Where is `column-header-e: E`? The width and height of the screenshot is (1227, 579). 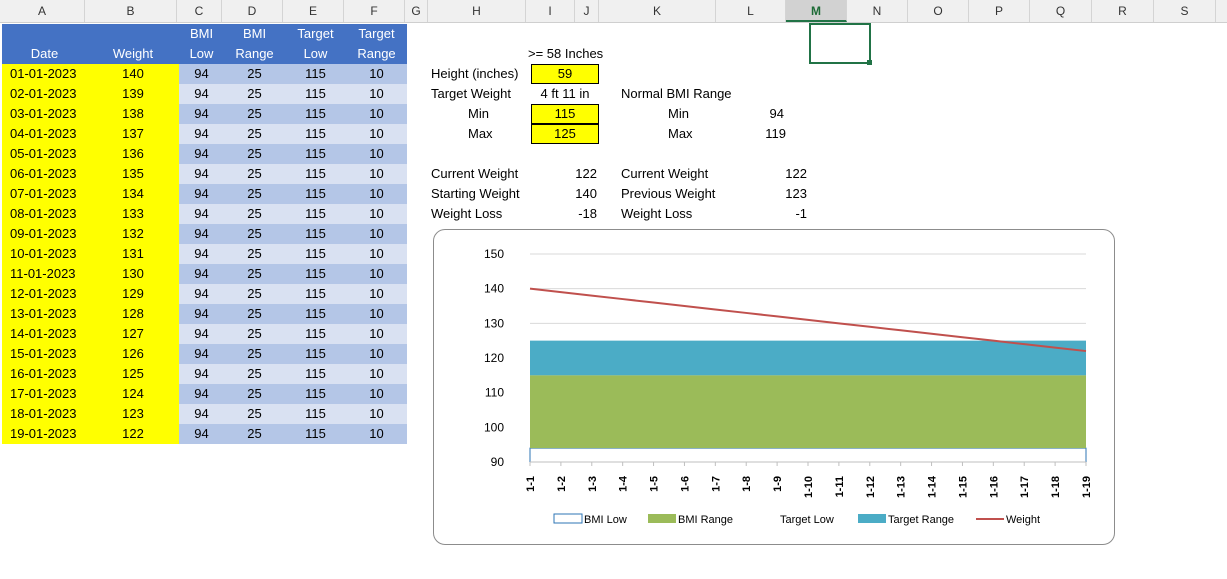 column-header-e: E is located at coordinates (313, 11).